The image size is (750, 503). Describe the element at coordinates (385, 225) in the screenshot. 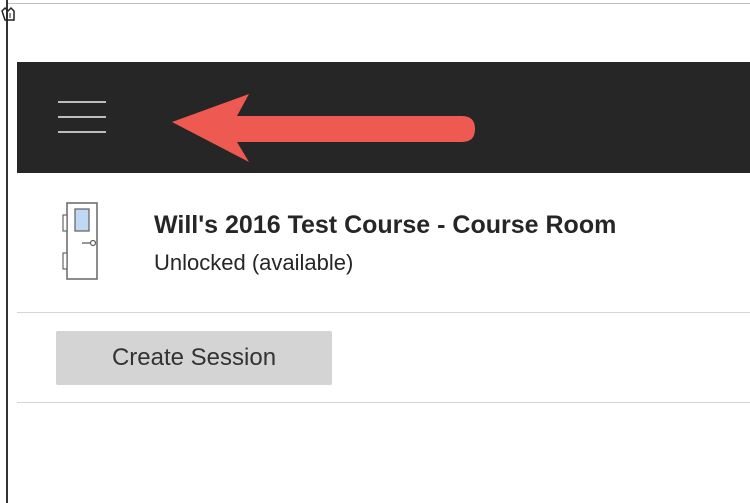

I see `course-room-title: Will's 2016 Test Course - Course Room` at that location.